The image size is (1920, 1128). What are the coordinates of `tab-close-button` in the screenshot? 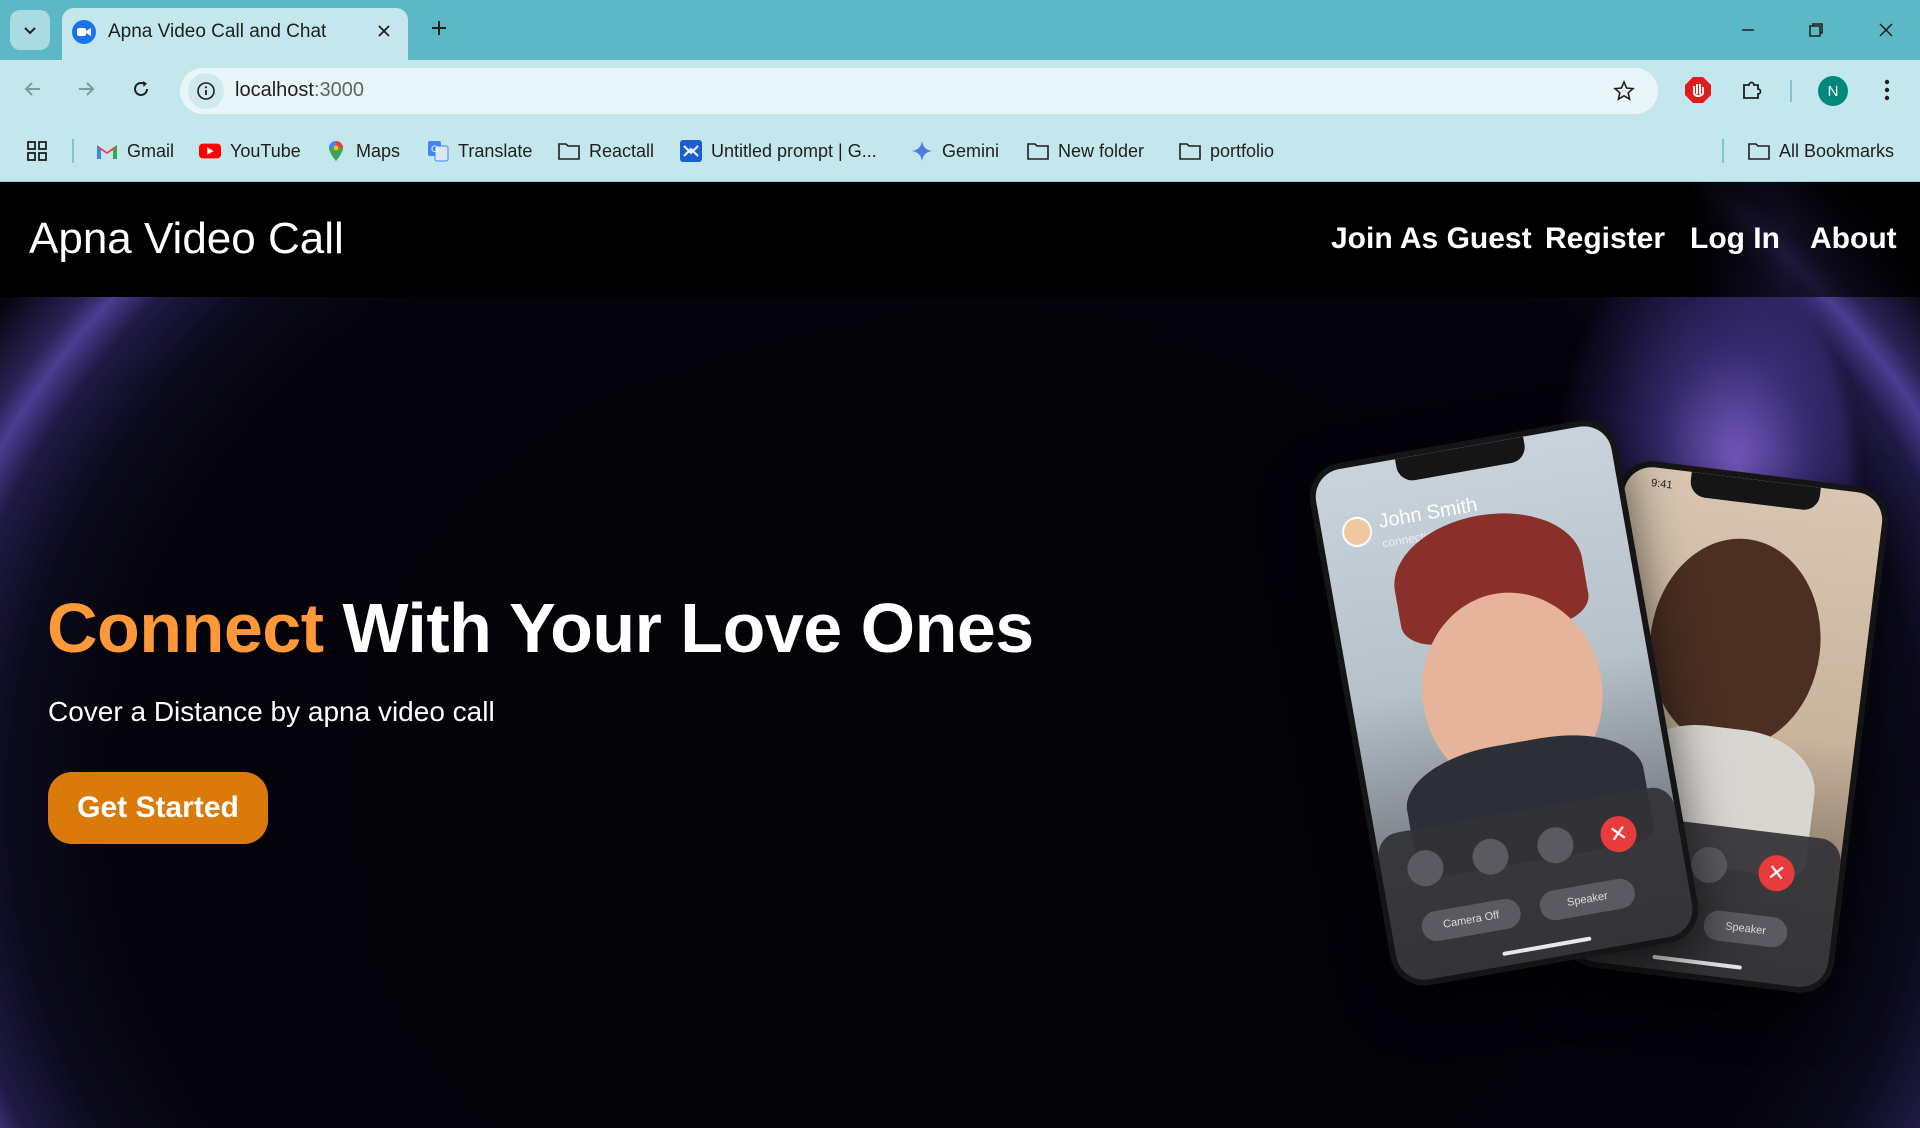 It's located at (384, 31).